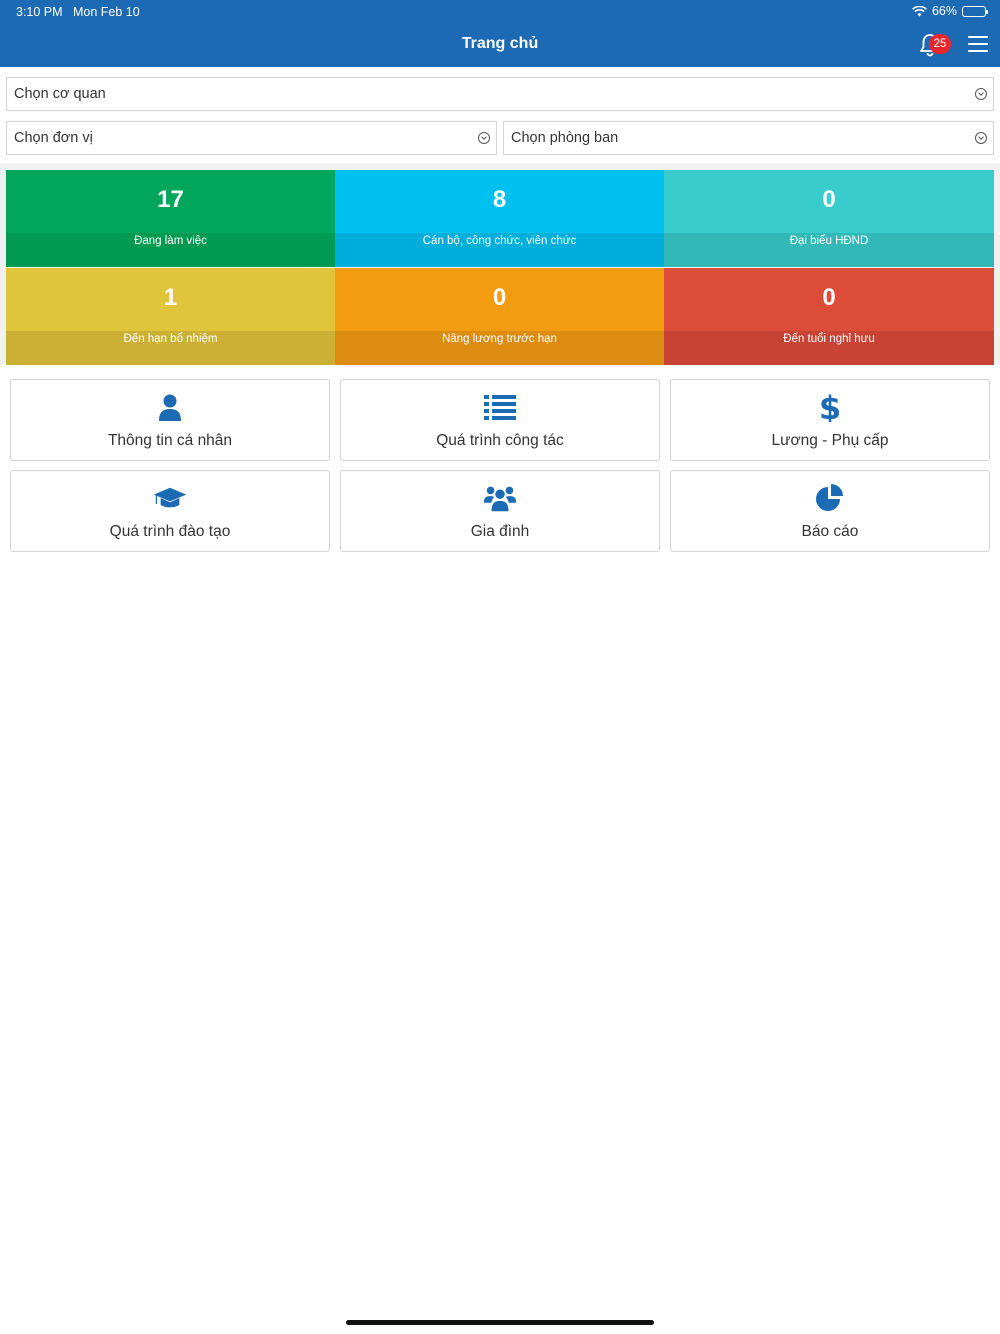  I want to click on menu-card: Quá trình đào tạo, so click(170, 511).